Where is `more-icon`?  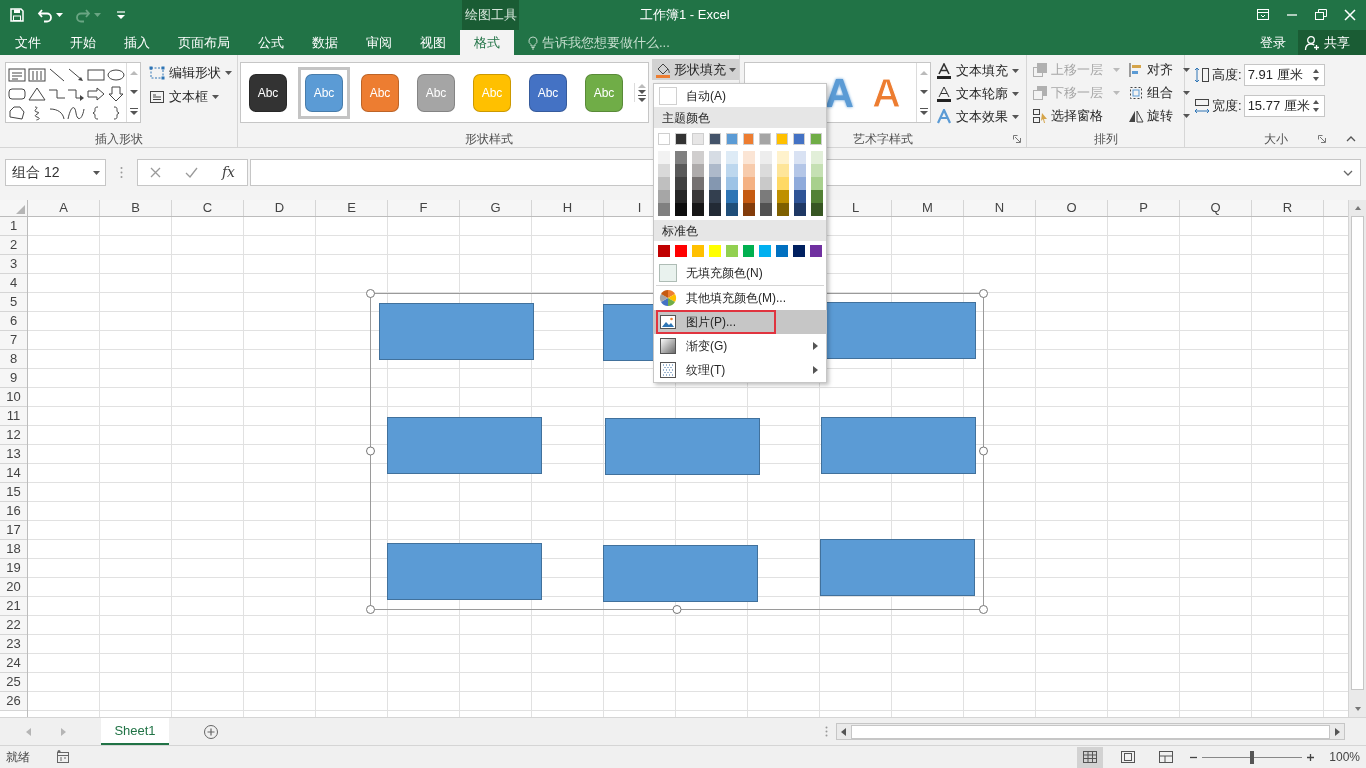 more-icon is located at coordinates (923, 112).